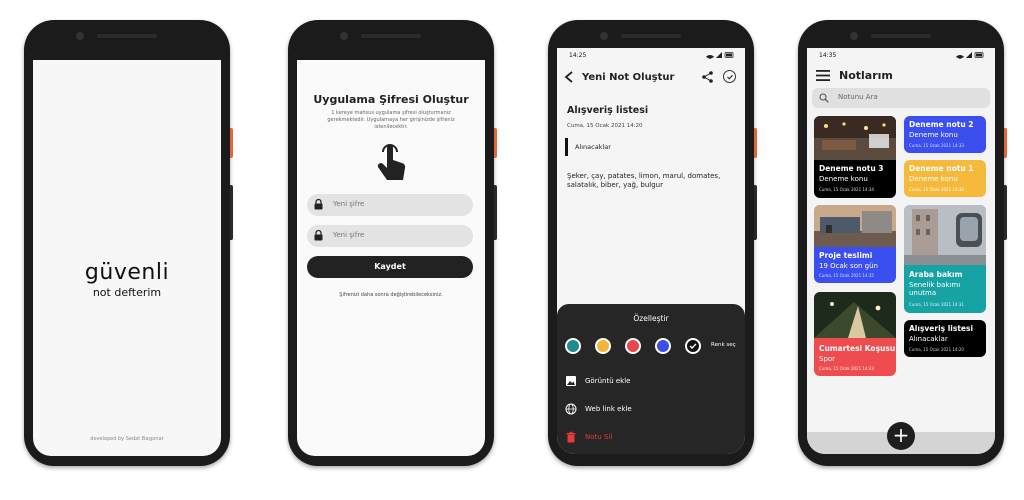  Describe the element at coordinates (608, 381) in the screenshot. I see `add-image-label: Görüntü ekle` at that location.